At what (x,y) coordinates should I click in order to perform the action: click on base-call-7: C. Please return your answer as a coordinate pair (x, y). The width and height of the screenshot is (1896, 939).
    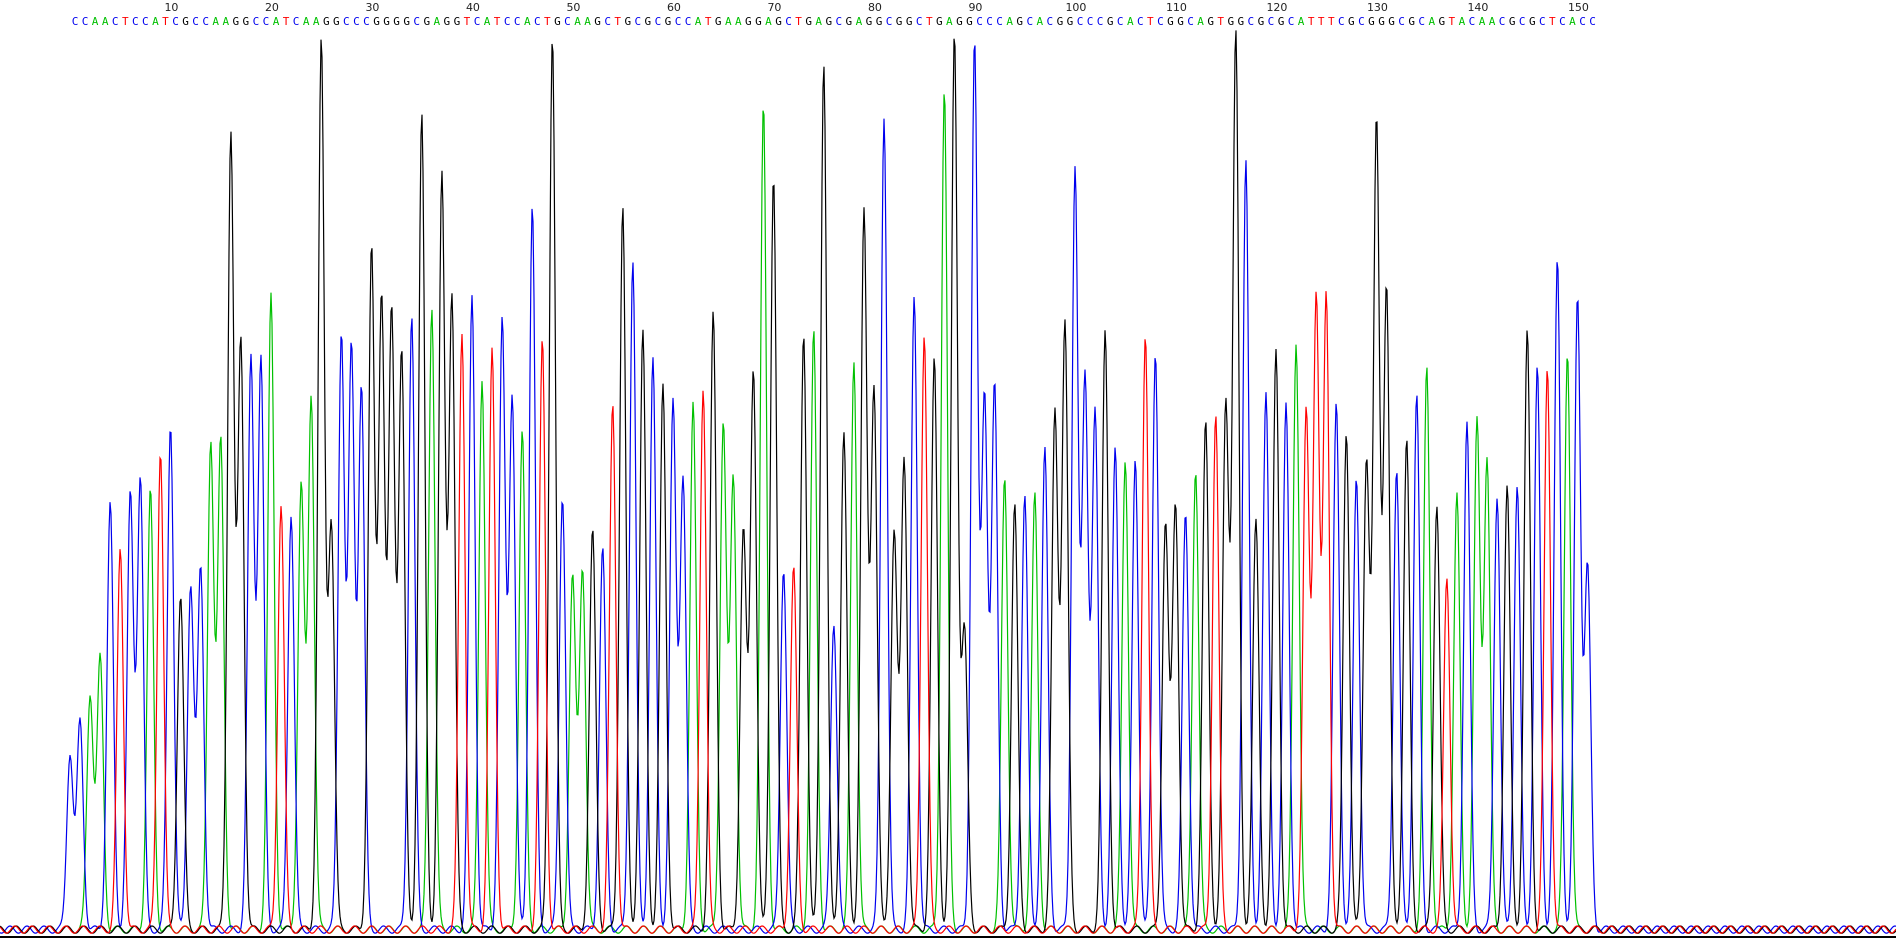
    Looking at the image, I should click on (135, 21).